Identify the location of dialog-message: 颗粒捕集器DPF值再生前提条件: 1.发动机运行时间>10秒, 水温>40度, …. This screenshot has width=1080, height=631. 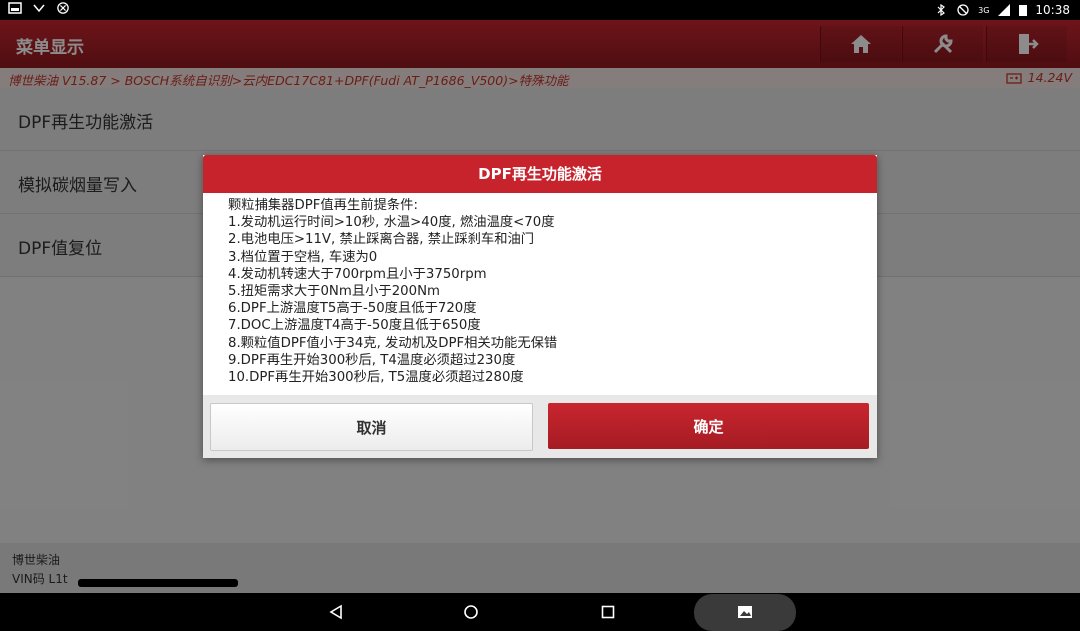
(392, 291).